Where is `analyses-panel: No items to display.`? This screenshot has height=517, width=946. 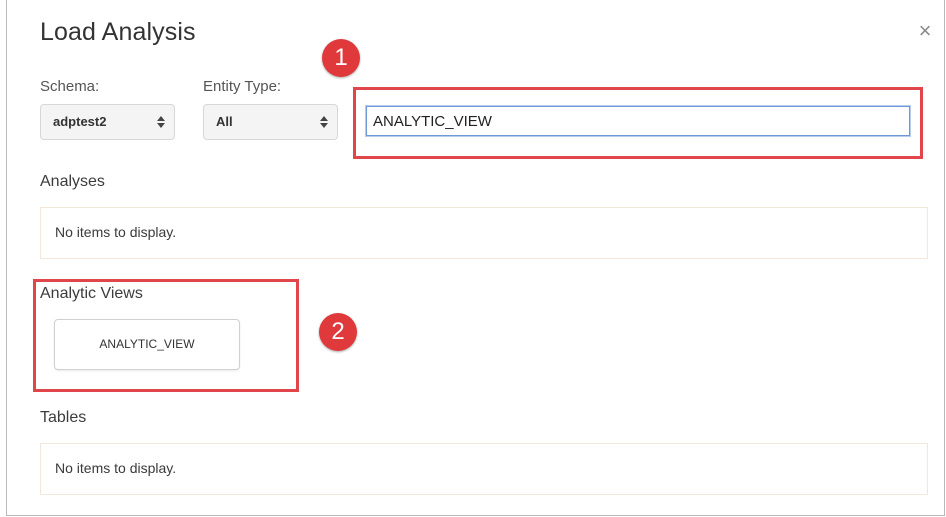 analyses-panel: No items to display. is located at coordinates (484, 233).